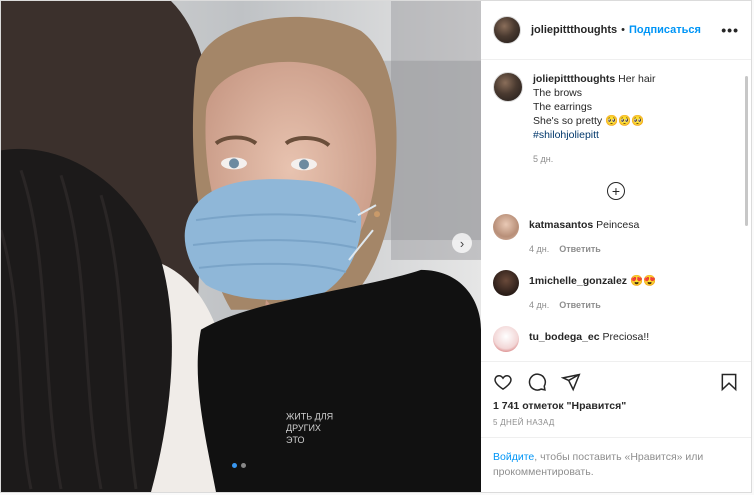 The image size is (754, 495). Describe the element at coordinates (616, 399) in the screenshot. I see `post-actions: 1 741 отметок "Нравится" 5 ДНЕЙ НАЗАД` at that location.